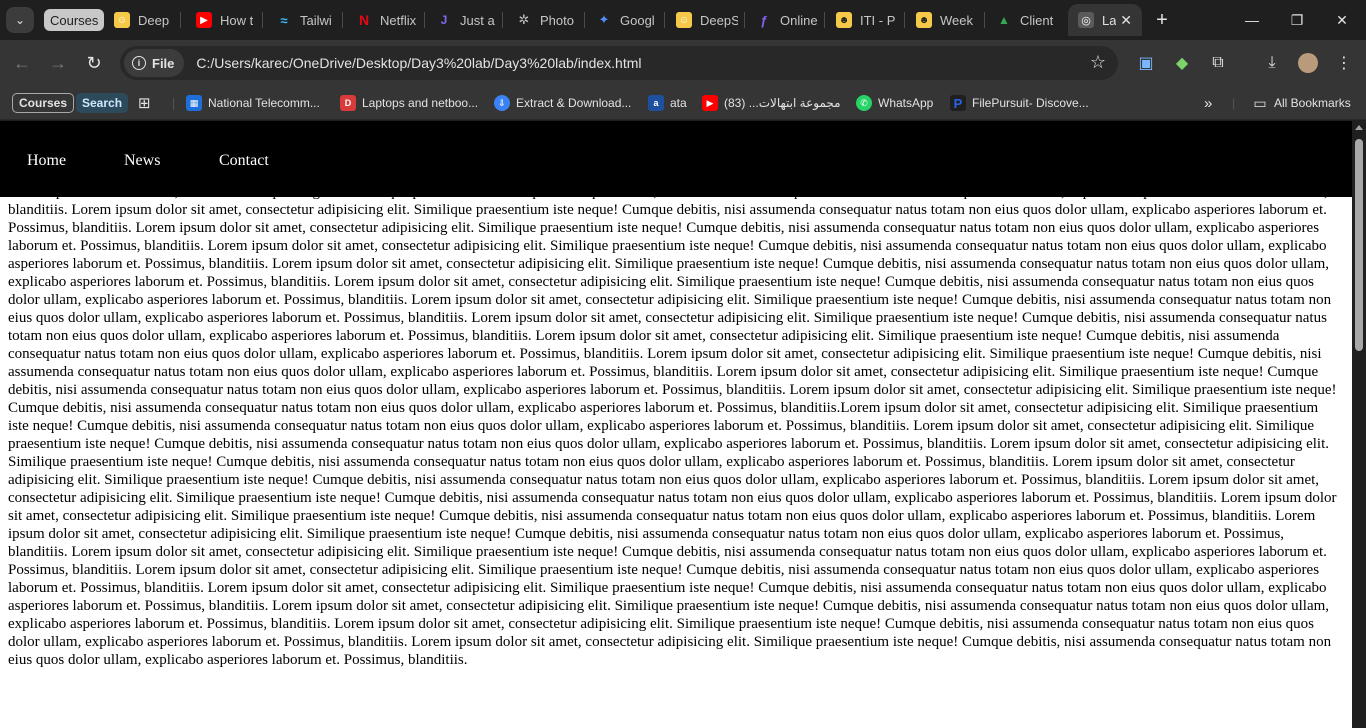  I want to click on just-a-icon: J, so click(444, 20).